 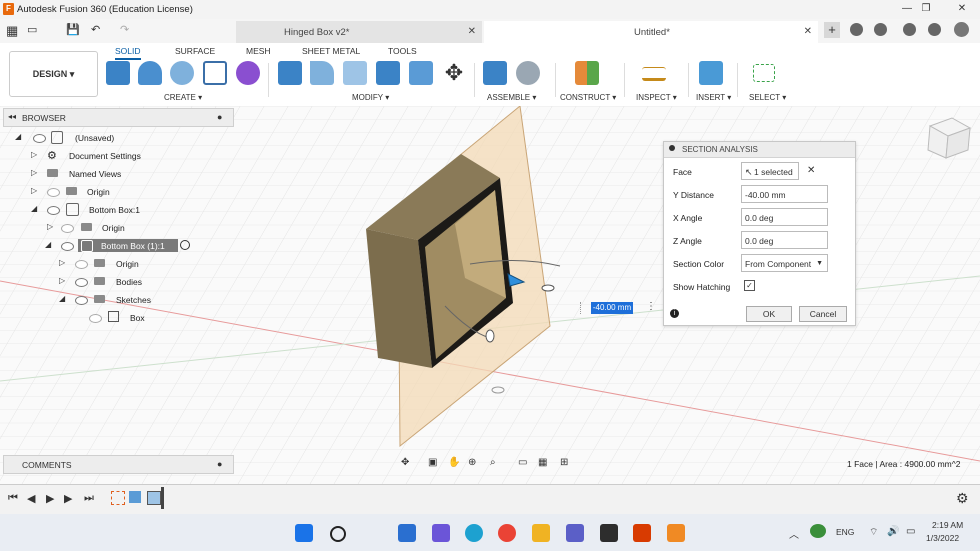 I want to click on activate-radio-icon, so click(x=185, y=245).